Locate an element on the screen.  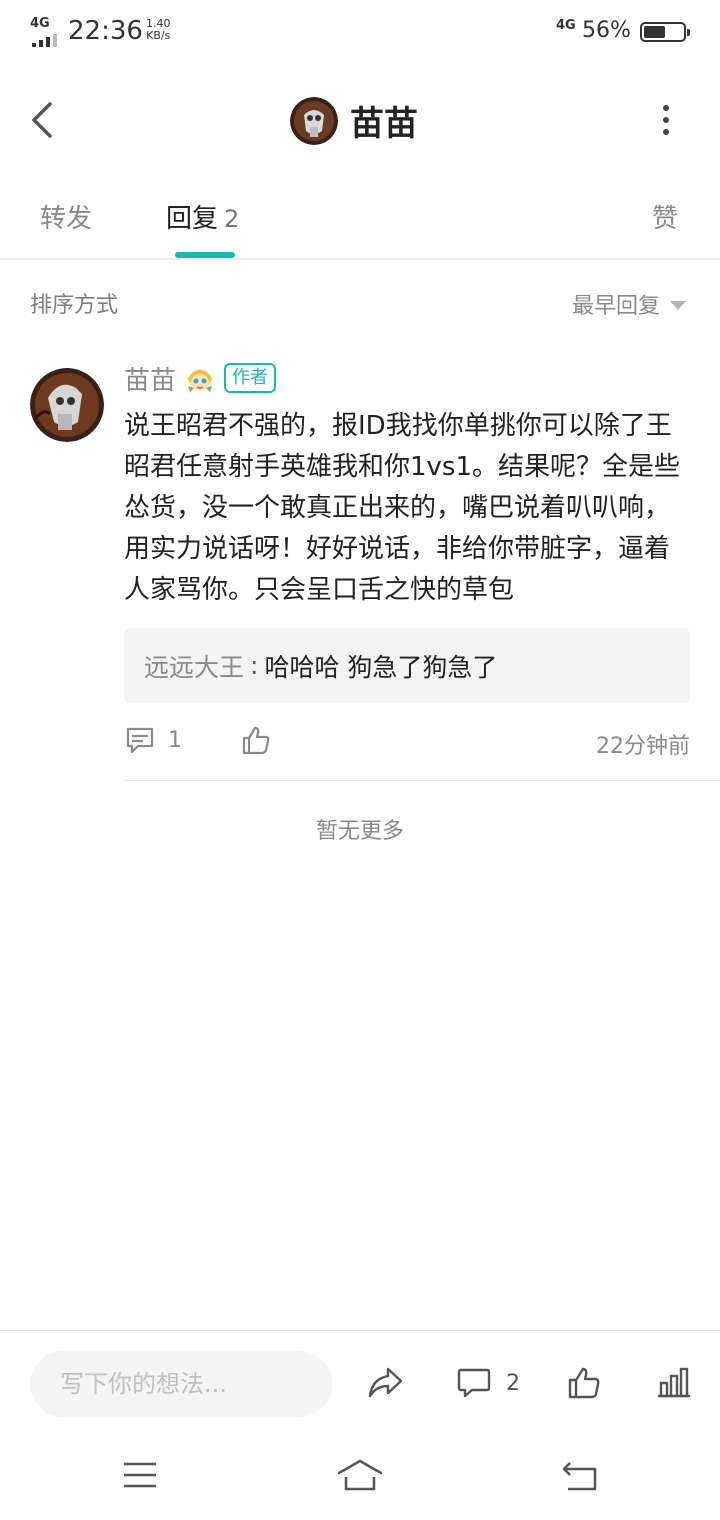
share-arrow-icon is located at coordinates (385, 1382).